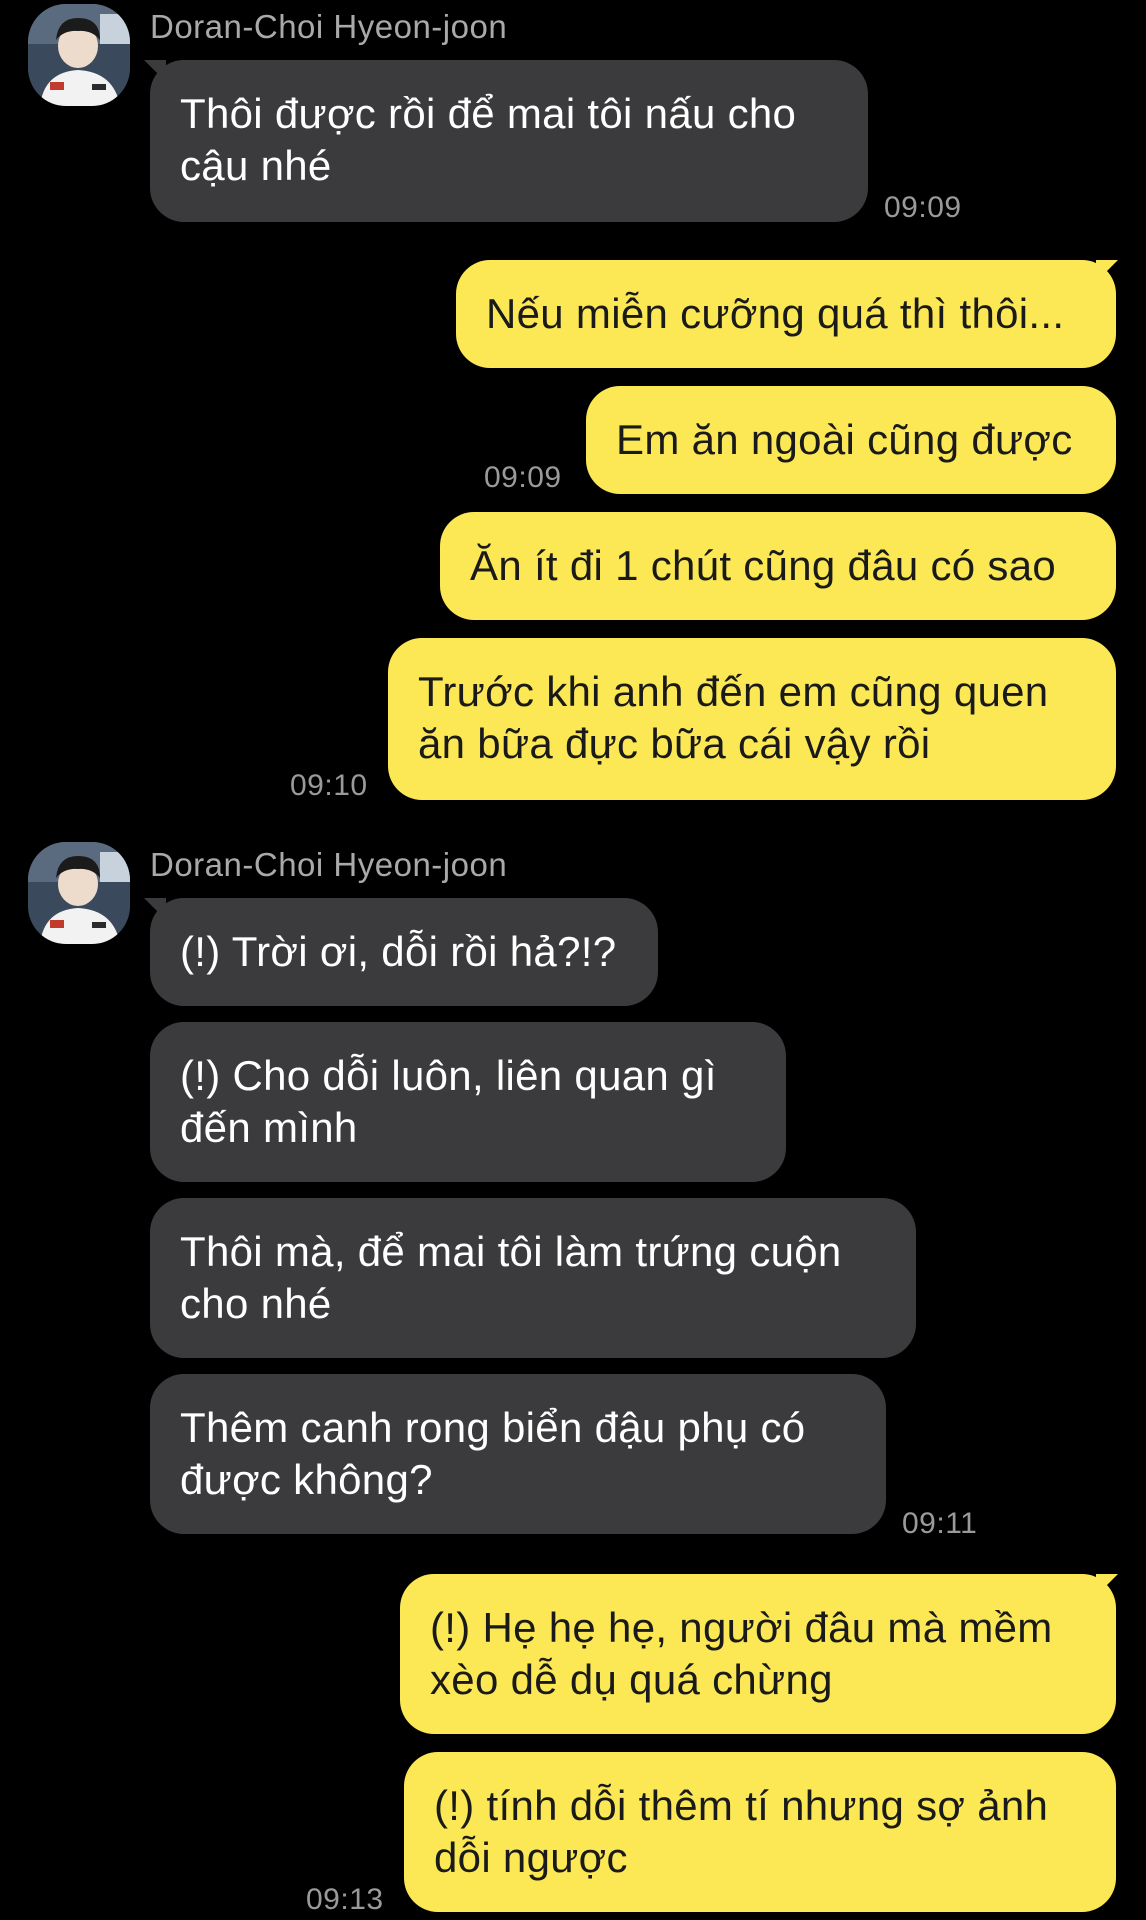 This screenshot has width=1146, height=1920. Describe the element at coordinates (940, 1523) in the screenshot. I see `message-timestamp: 09:11` at that location.